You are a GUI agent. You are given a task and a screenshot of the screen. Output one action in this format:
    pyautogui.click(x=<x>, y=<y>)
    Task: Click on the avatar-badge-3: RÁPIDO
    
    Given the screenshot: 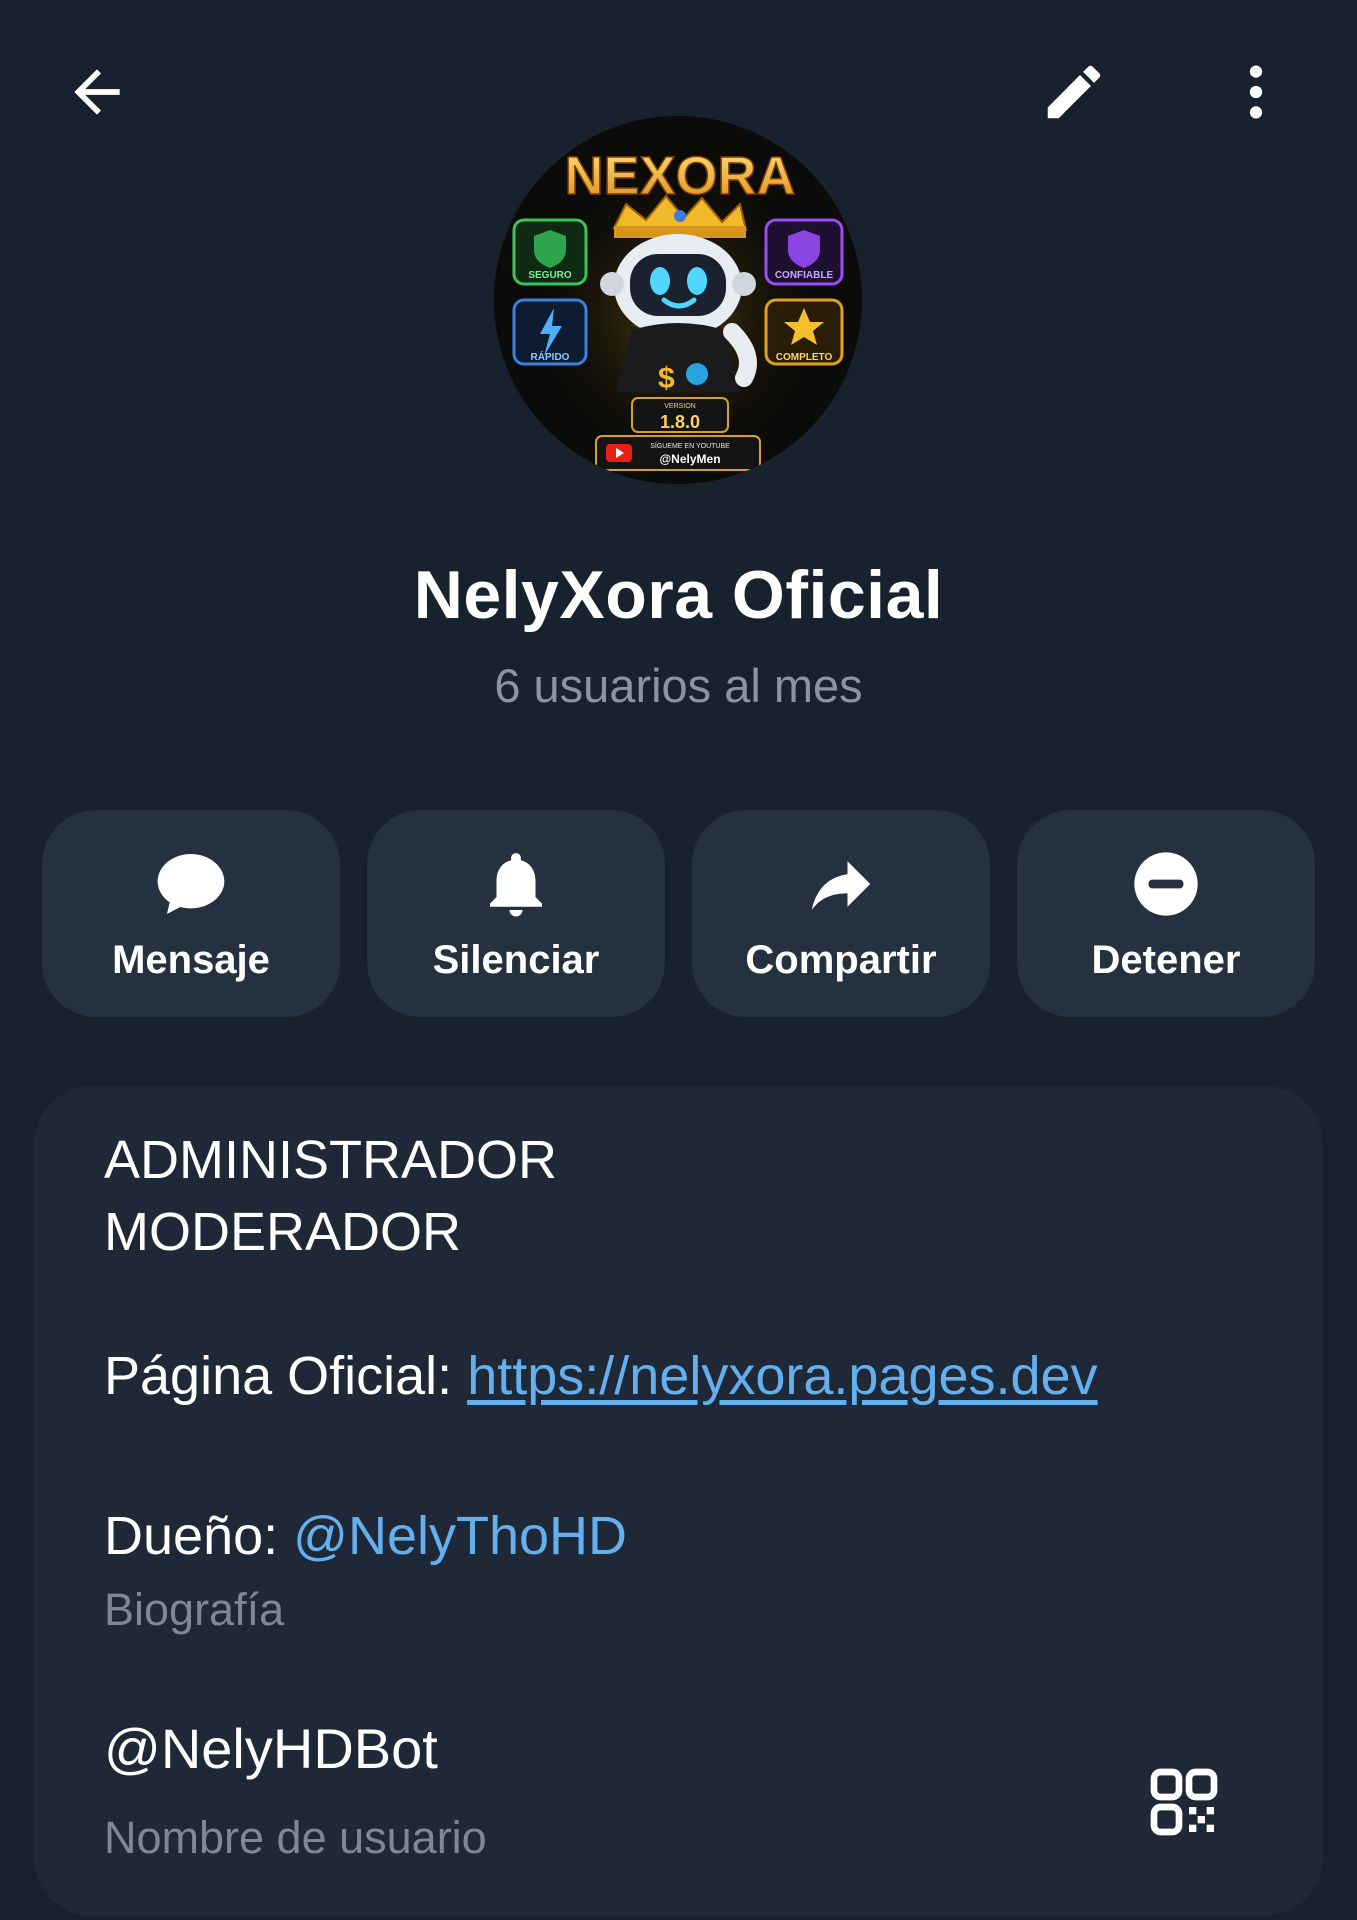 What is the action you would take?
    pyautogui.click(x=550, y=356)
    